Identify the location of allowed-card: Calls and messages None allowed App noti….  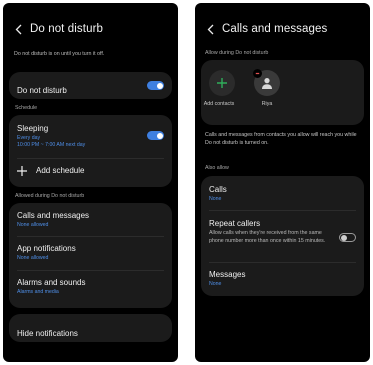
(90, 255).